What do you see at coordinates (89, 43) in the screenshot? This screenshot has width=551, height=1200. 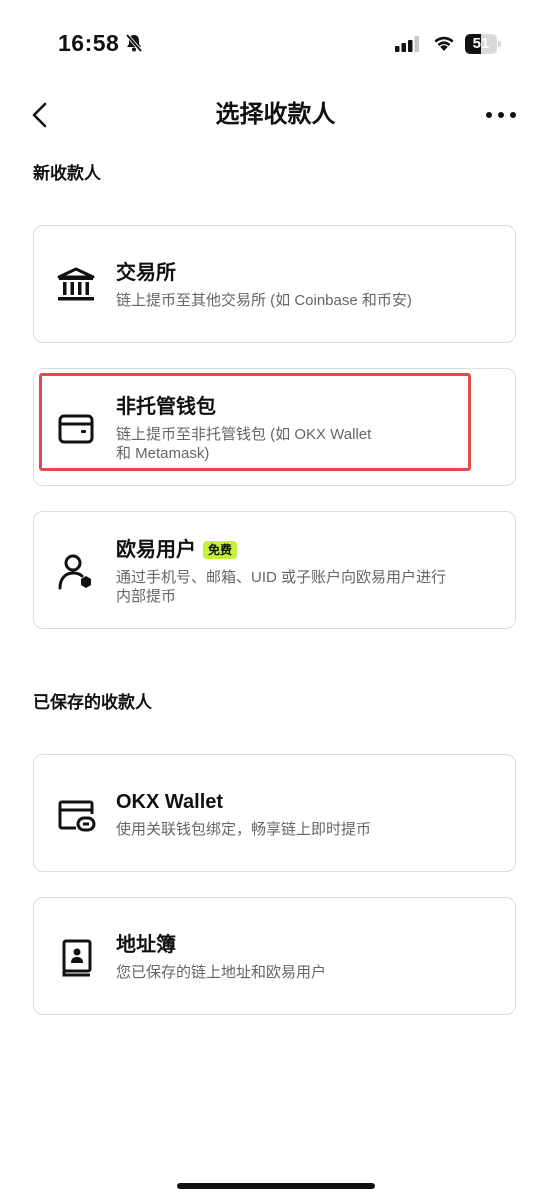 I see `status-time: 16:58` at bounding box center [89, 43].